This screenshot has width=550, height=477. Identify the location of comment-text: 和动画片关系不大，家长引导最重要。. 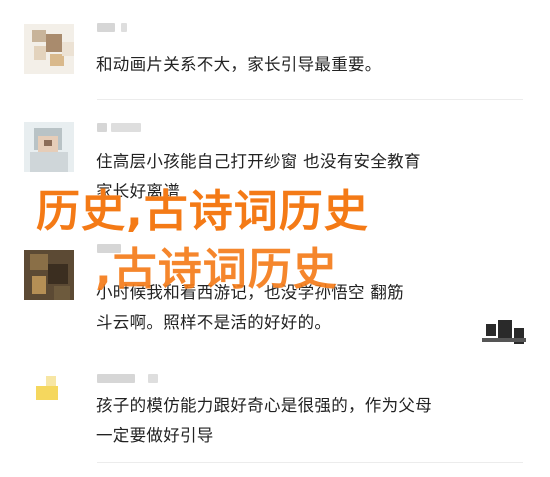
(239, 64).